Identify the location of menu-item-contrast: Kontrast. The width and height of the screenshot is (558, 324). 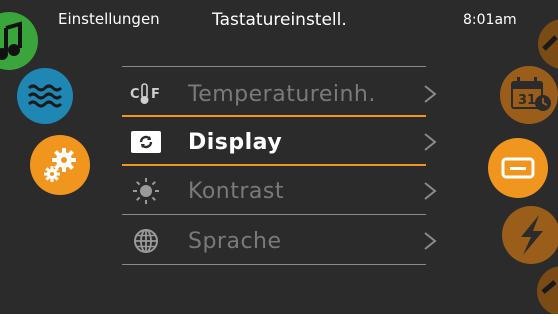
(279, 191).